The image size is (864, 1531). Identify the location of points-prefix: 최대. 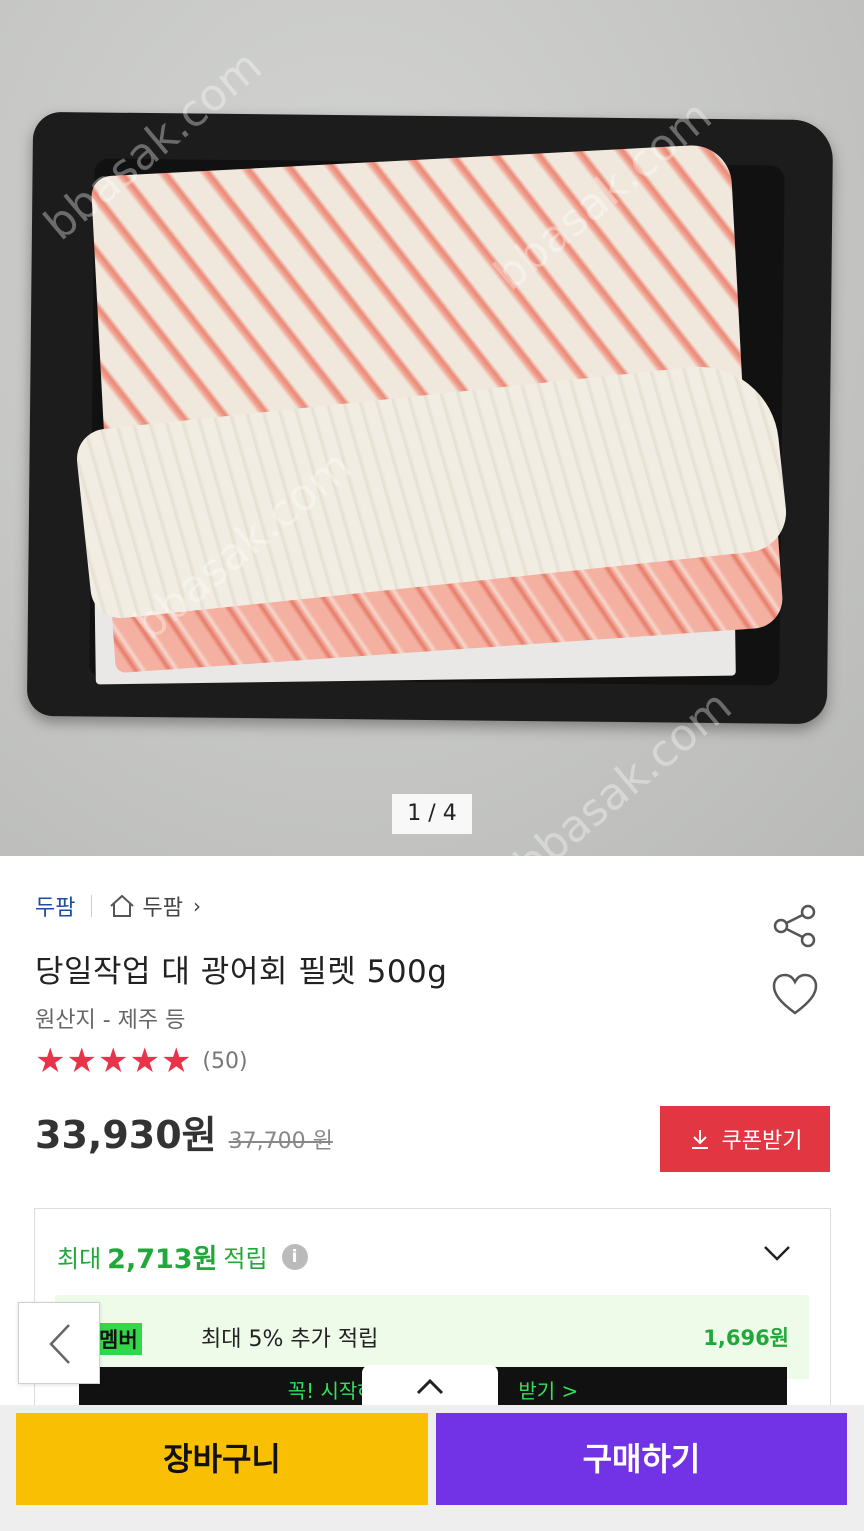
(79, 1259).